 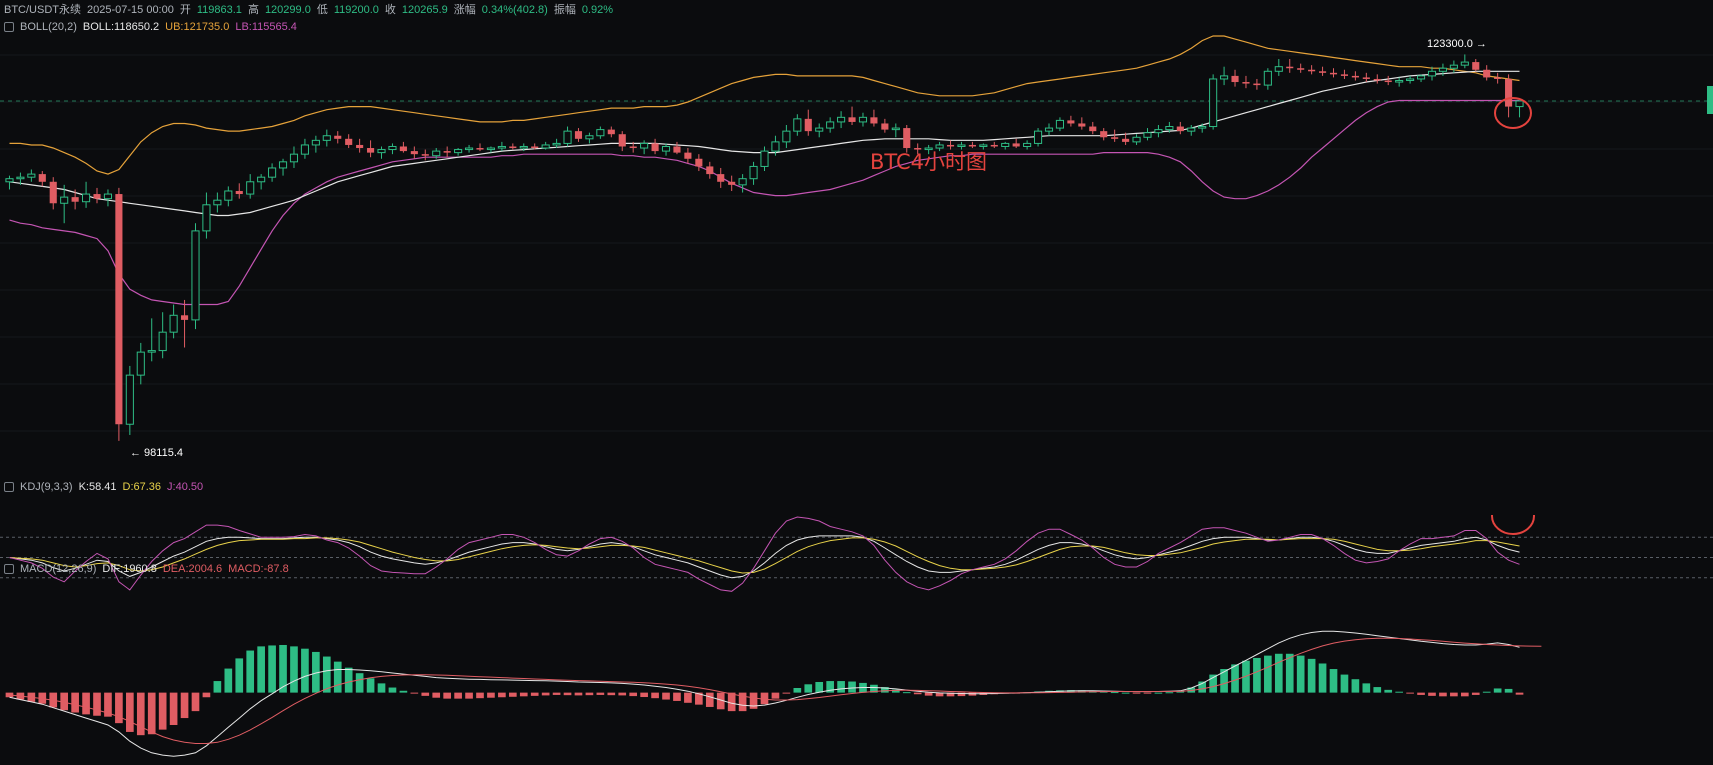 What do you see at coordinates (856, 557) in the screenshot?
I see `kdj-chart` at bounding box center [856, 557].